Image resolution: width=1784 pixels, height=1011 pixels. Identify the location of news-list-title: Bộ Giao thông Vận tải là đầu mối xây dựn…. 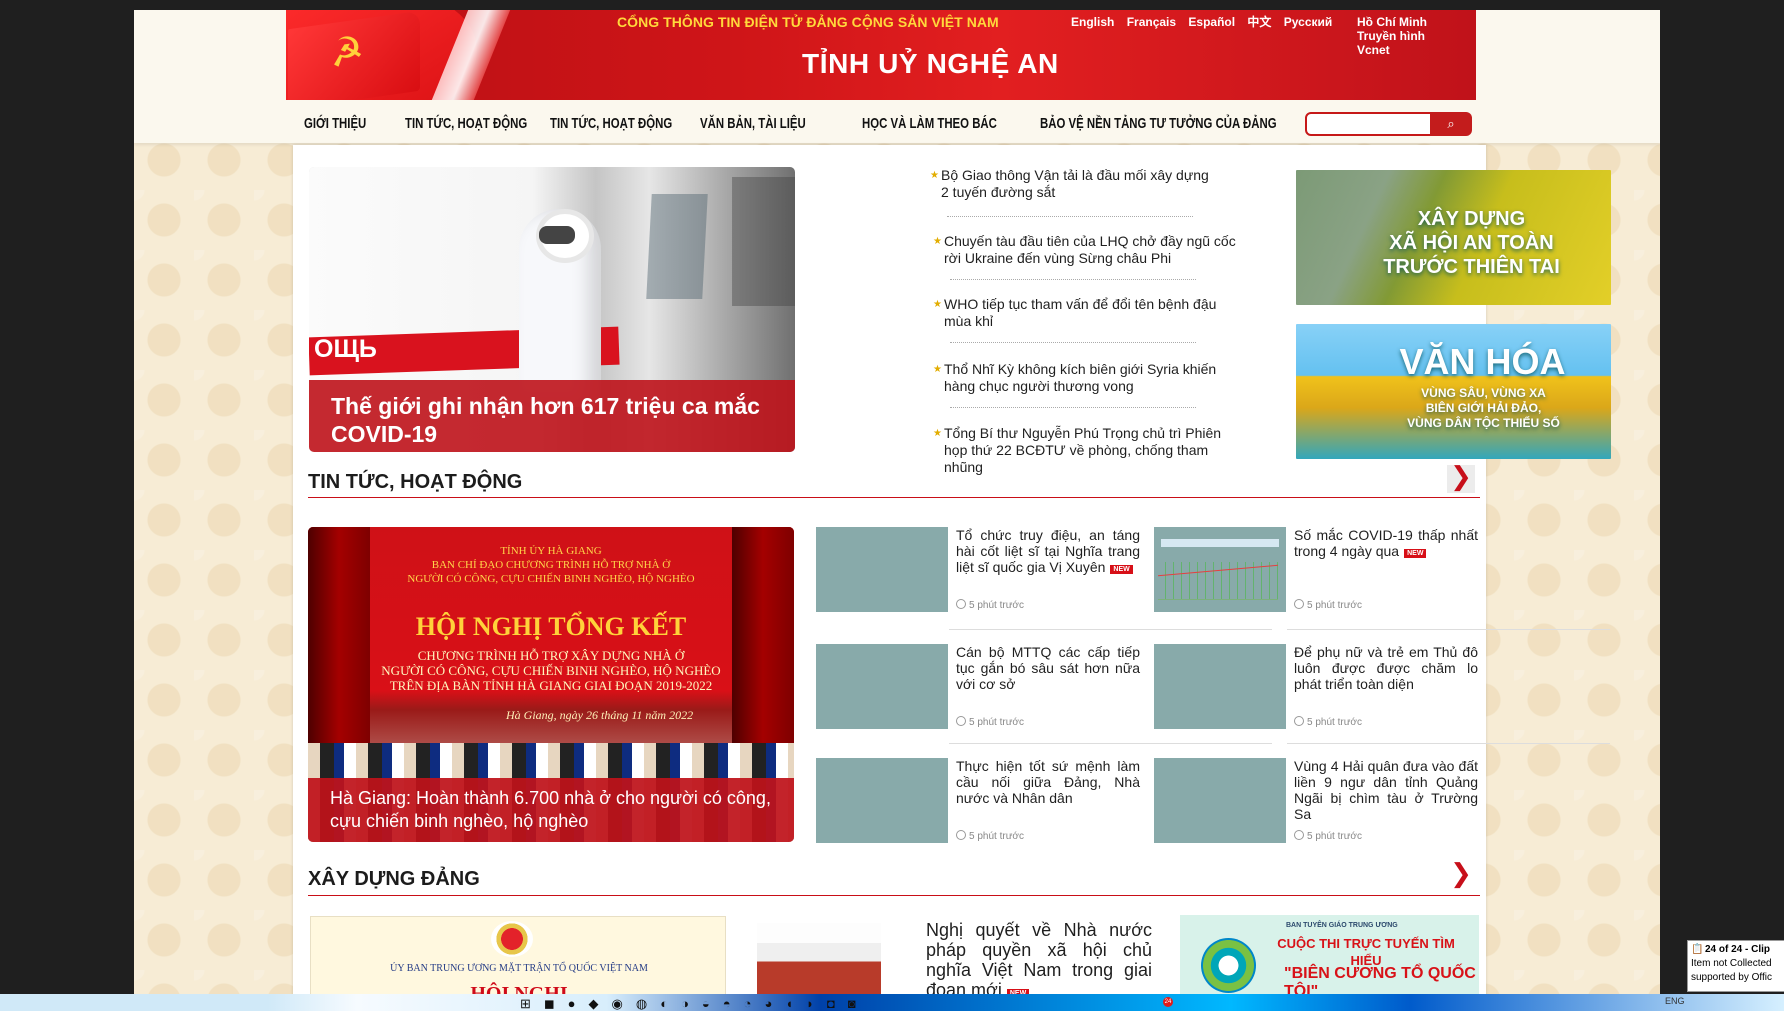
(1075, 183).